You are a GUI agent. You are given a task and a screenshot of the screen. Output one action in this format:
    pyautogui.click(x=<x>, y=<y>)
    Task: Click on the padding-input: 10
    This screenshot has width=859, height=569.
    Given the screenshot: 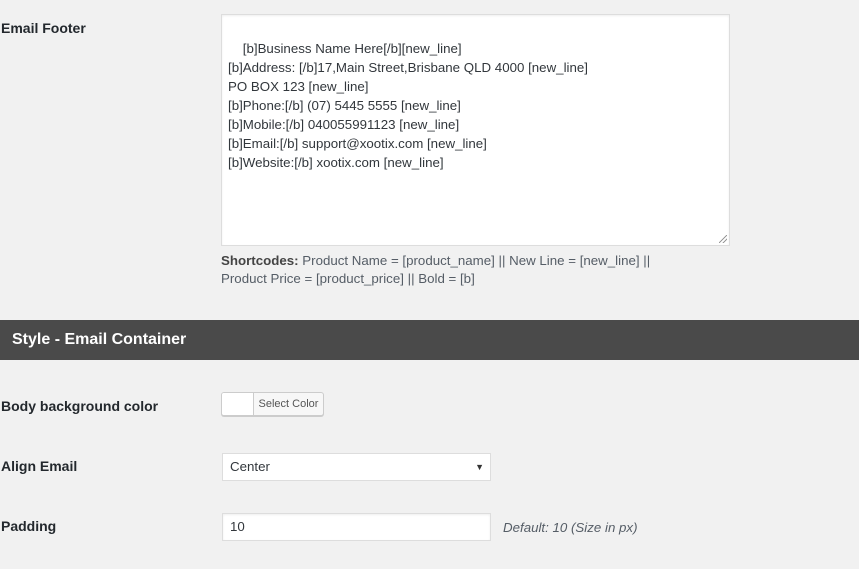 What is the action you would take?
    pyautogui.click(x=356, y=527)
    